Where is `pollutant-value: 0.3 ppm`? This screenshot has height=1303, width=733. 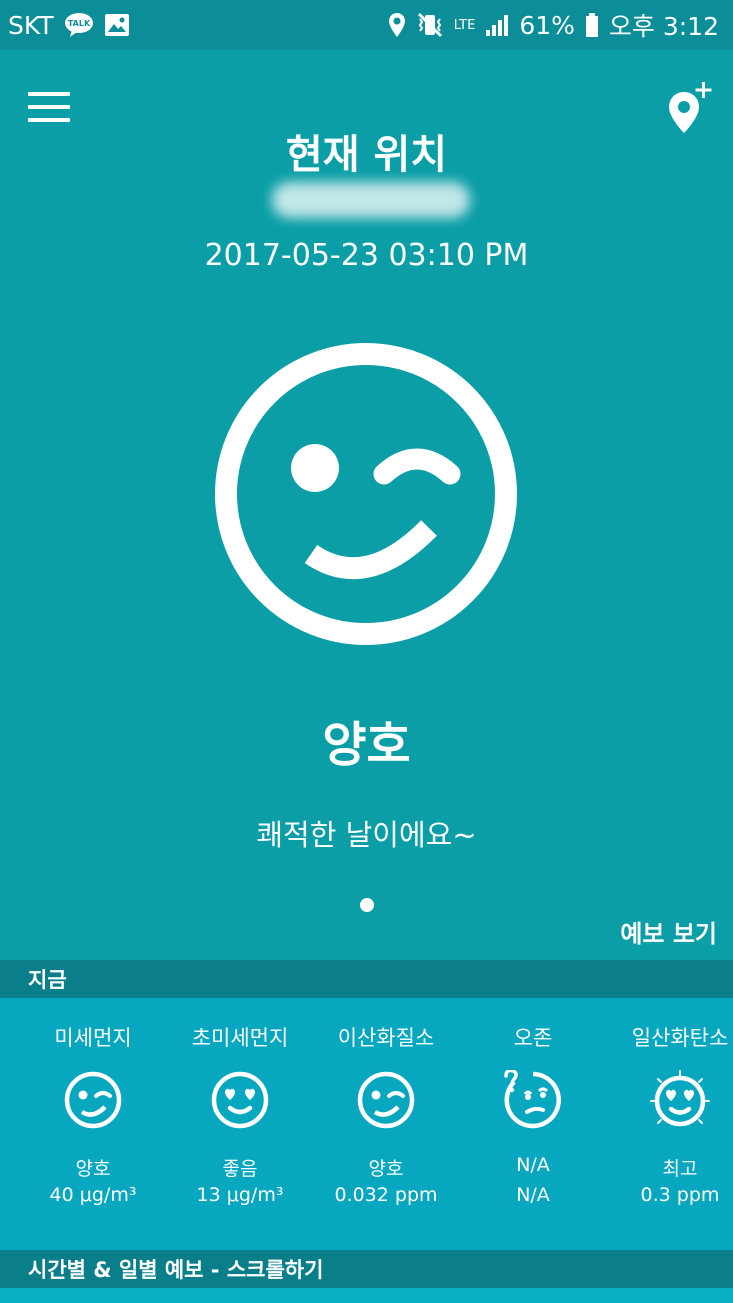
pollutant-value: 0.3 ppm is located at coordinates (680, 1195).